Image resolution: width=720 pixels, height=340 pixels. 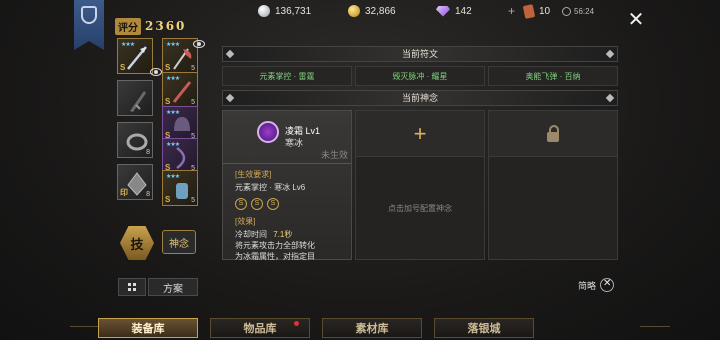 I want to click on helmet-icon, so click(x=182, y=124).